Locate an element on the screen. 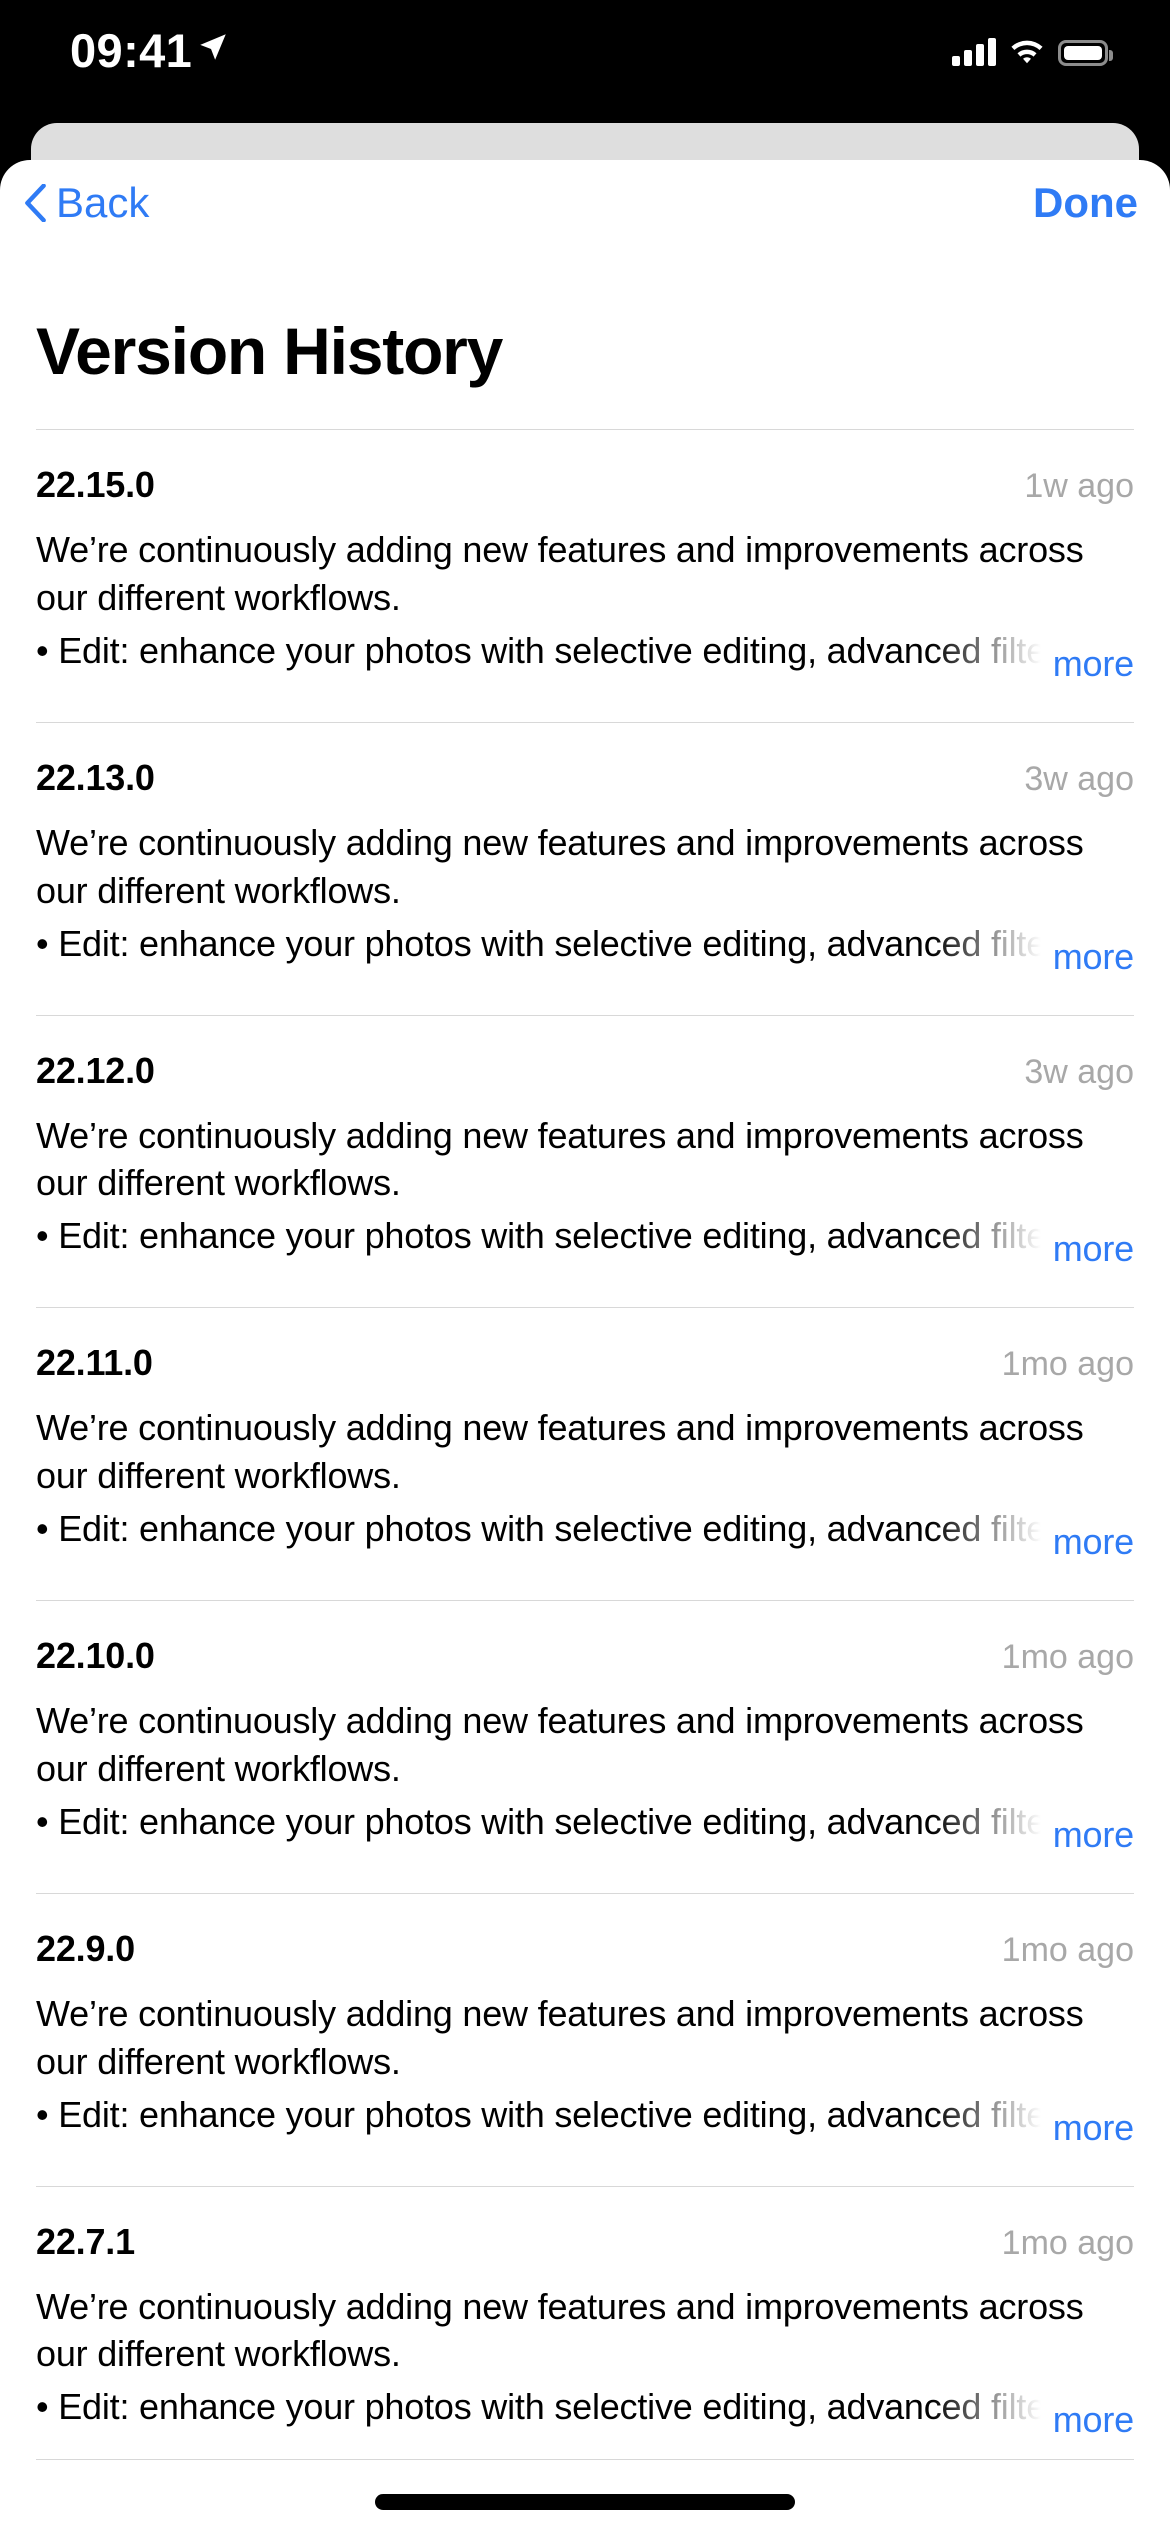 Image resolution: width=1170 pixels, height=2532 pixels. home-indicator is located at coordinates (585, 2502).